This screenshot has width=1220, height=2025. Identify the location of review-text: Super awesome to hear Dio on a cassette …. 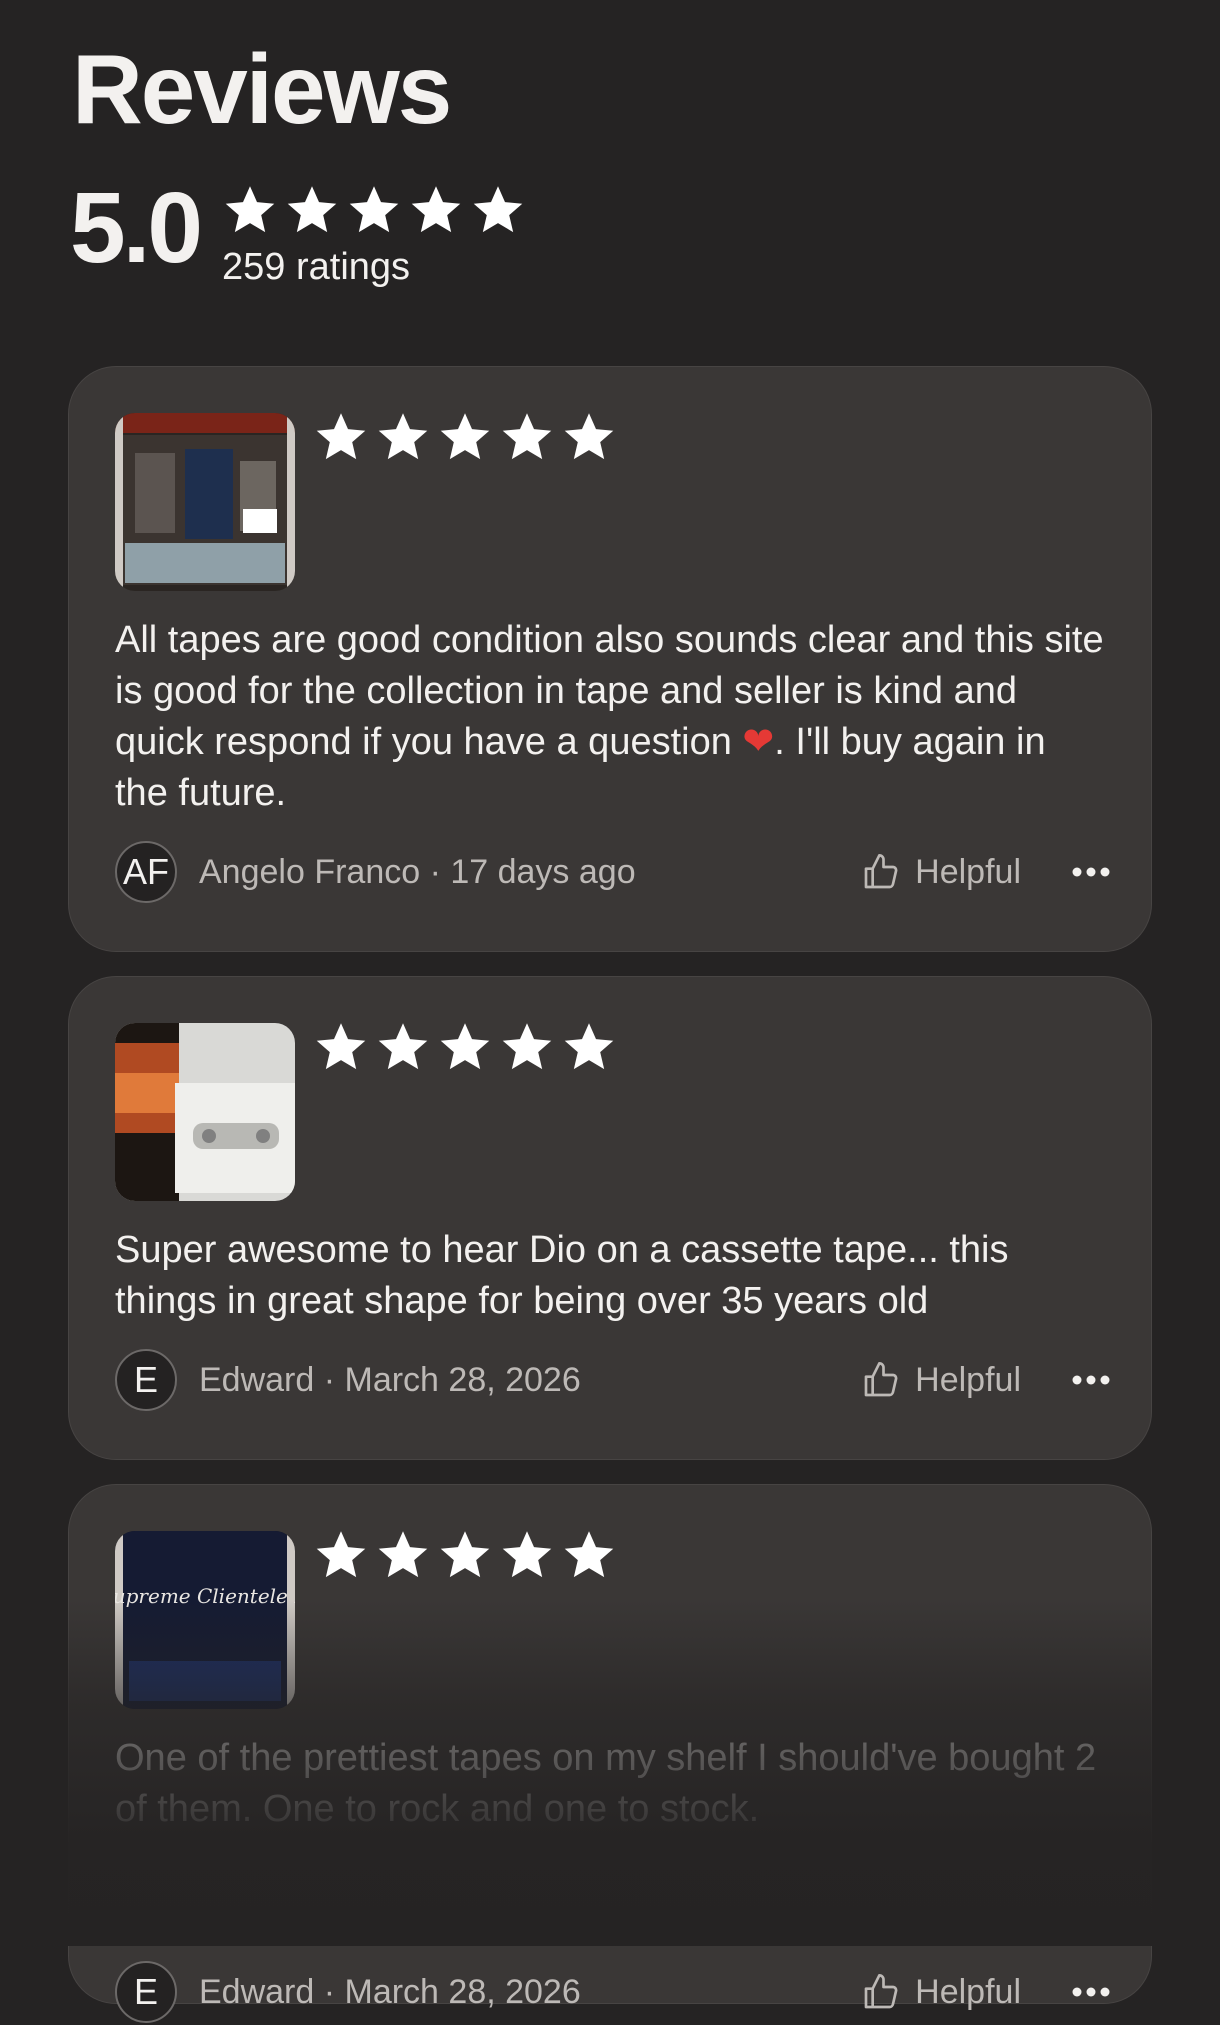
(562, 1275).